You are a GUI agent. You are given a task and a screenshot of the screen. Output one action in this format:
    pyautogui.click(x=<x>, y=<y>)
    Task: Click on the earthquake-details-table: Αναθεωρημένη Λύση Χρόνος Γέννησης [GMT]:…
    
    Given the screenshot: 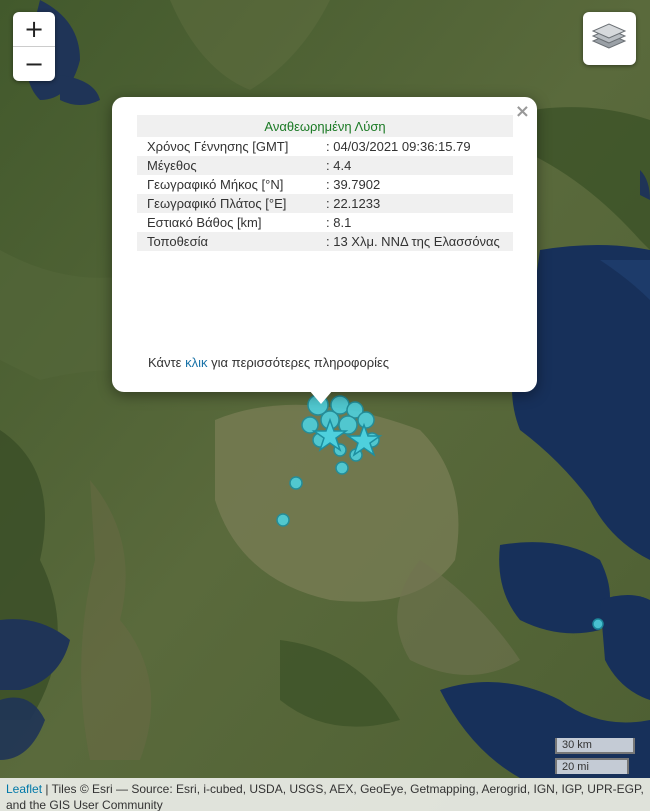 What is the action you would take?
    pyautogui.click(x=325, y=183)
    